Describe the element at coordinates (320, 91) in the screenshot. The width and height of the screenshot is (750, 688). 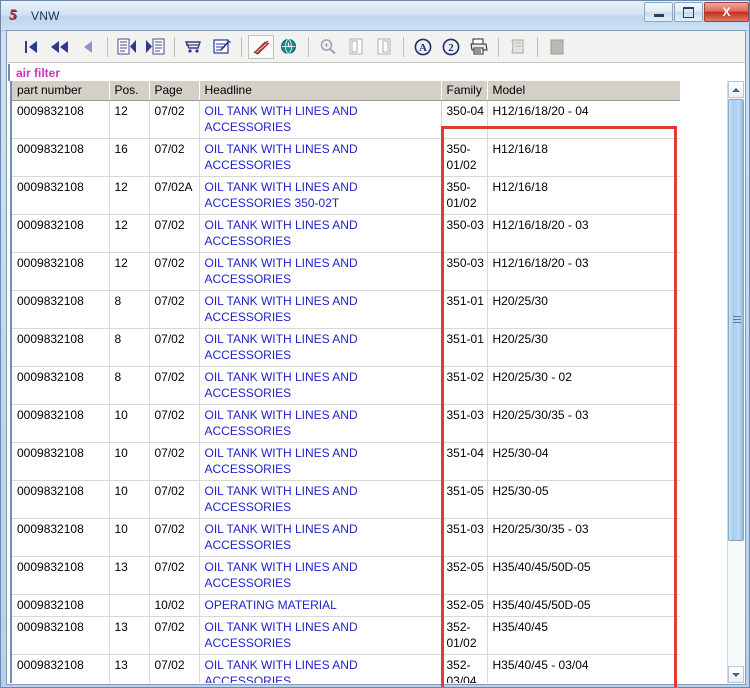
I see `column-header-headline: Headline` at that location.